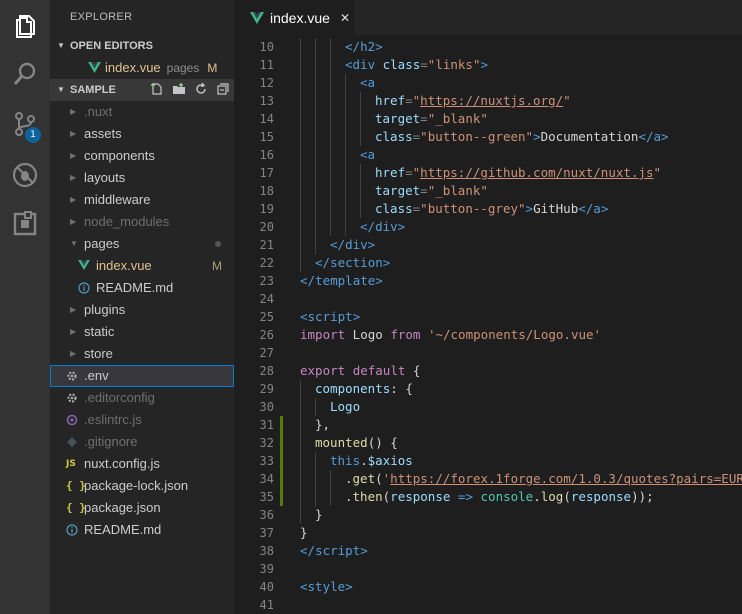  Describe the element at coordinates (142, 332) in the screenshot. I see `tree-folder: ▶ static` at that location.